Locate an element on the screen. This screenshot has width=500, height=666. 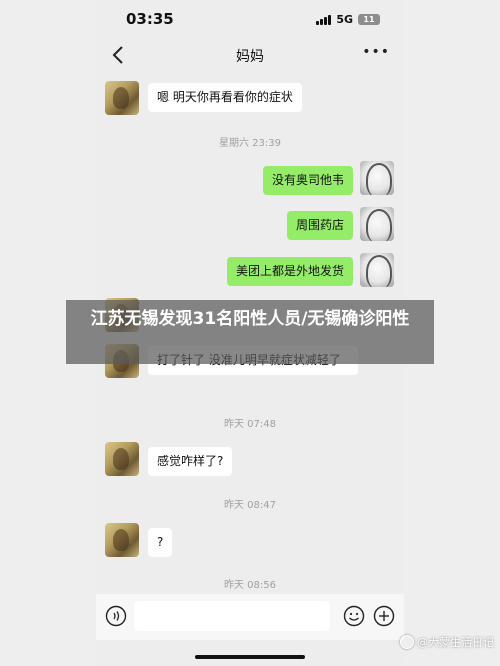
message-bubble: 周围药店 is located at coordinates (319, 225).